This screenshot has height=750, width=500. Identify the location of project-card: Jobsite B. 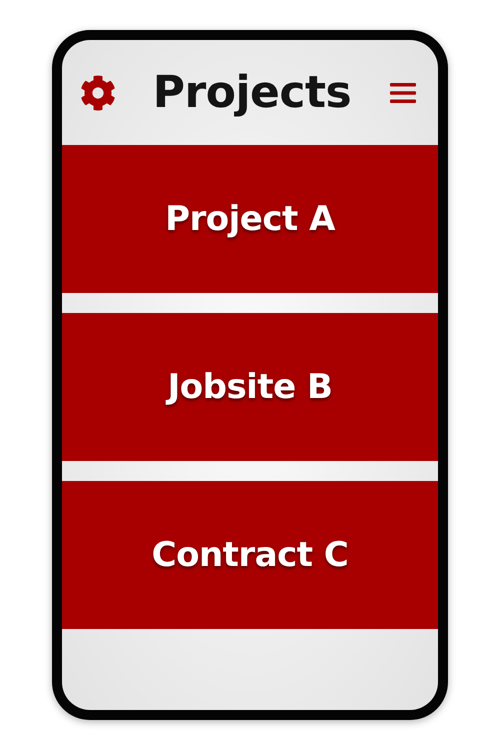
(250, 387).